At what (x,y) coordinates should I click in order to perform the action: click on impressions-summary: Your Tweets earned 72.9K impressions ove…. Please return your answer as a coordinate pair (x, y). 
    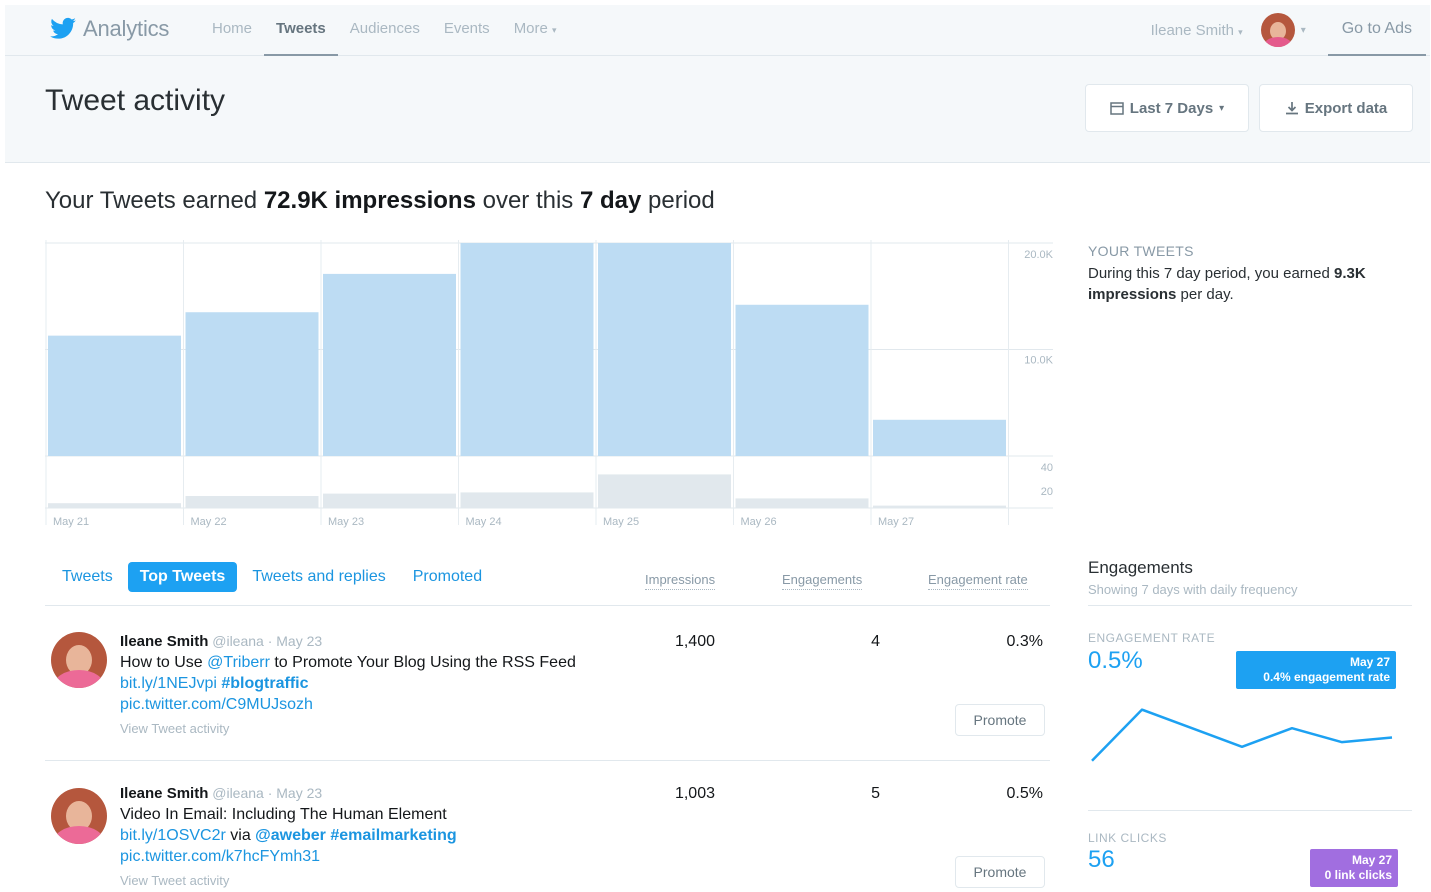
    Looking at the image, I should click on (380, 201).